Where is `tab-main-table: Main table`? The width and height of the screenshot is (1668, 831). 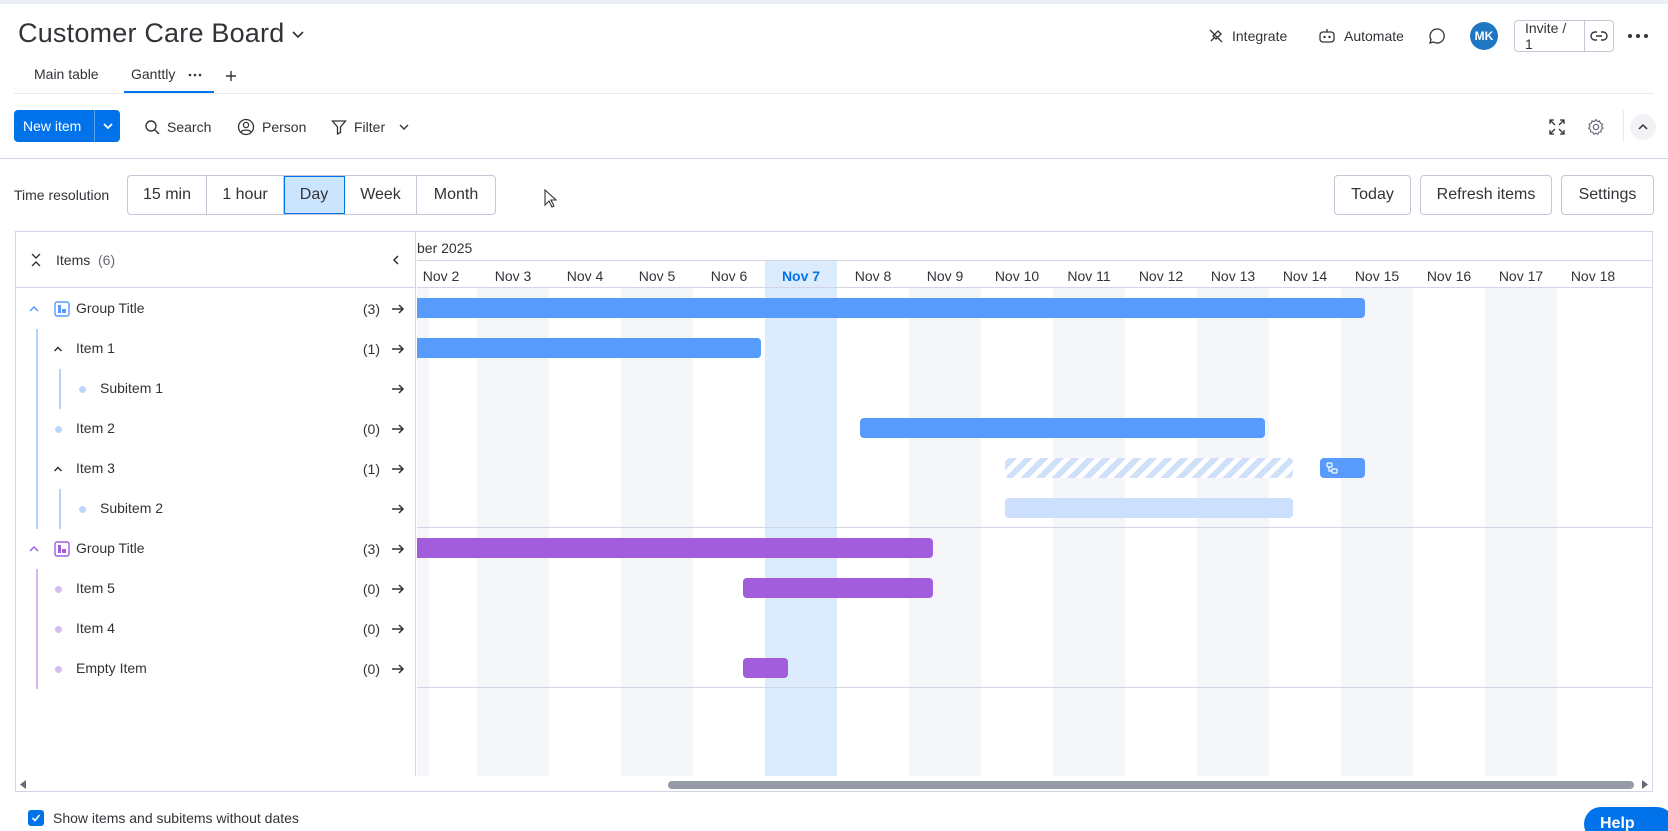
tab-main-table: Main table is located at coordinates (66, 74).